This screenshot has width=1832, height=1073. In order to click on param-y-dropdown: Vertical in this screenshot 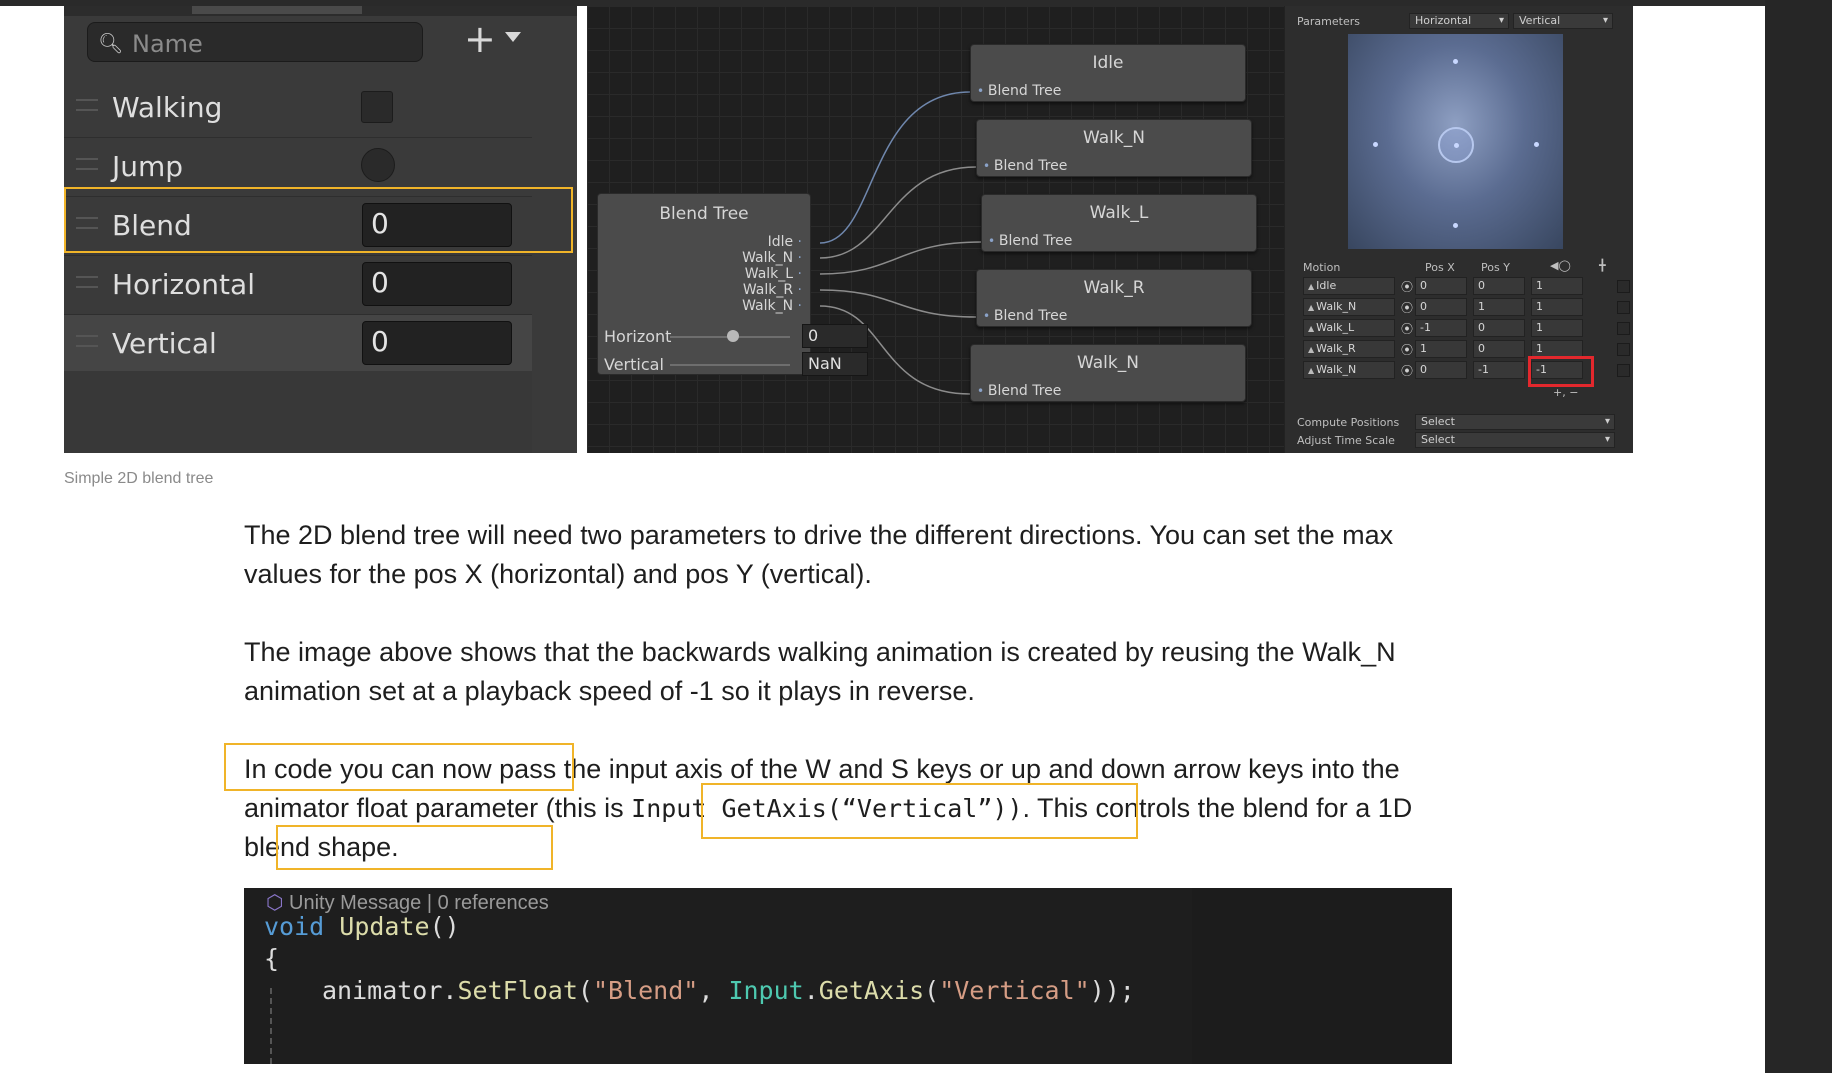, I will do `click(1563, 21)`.